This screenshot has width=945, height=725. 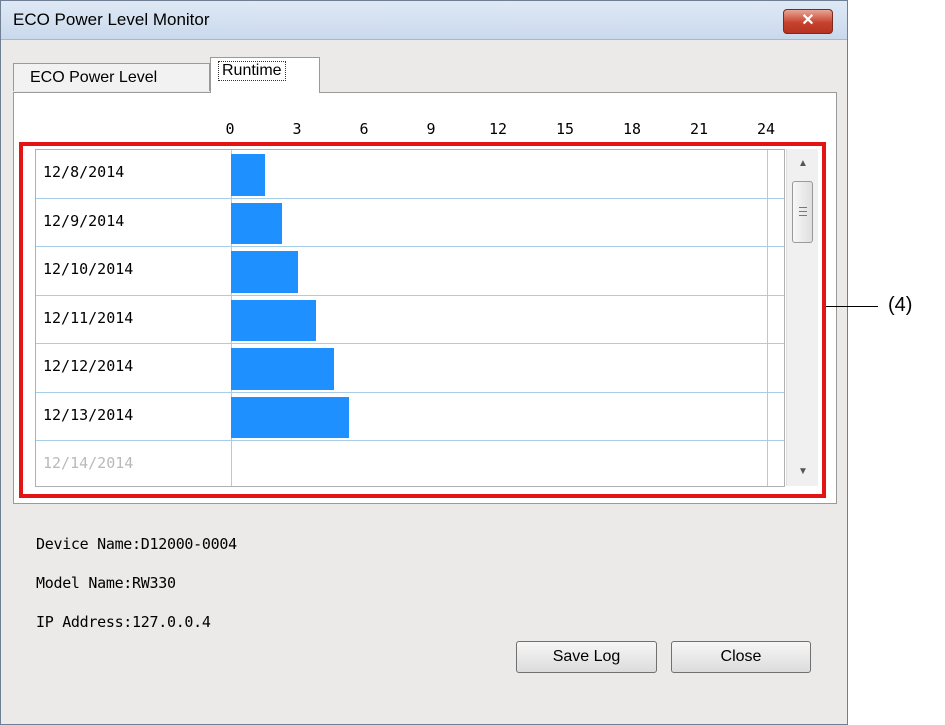 I want to click on window-title: ECO Power Level Monitor, so click(x=111, y=19).